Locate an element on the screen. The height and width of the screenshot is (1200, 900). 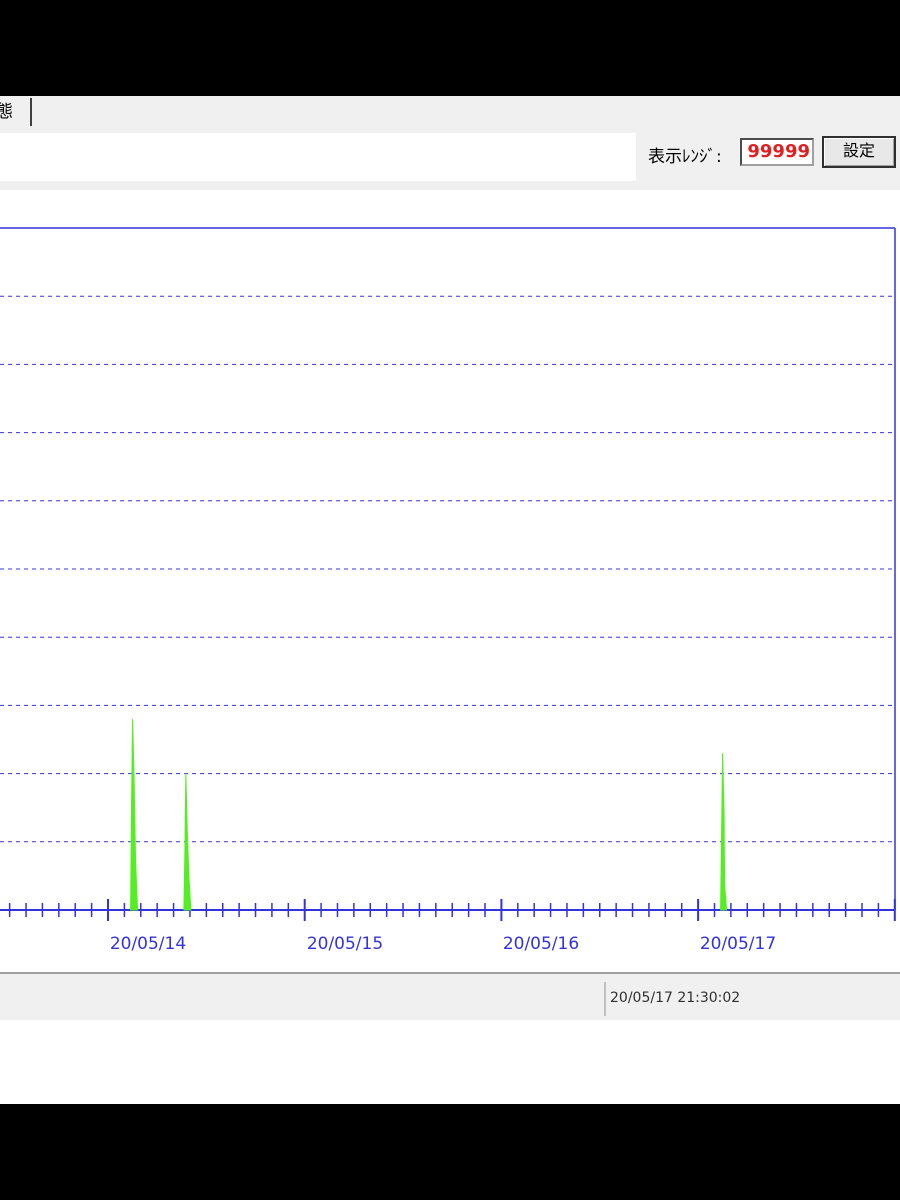
window-padding is located at coordinates (450, 1062).